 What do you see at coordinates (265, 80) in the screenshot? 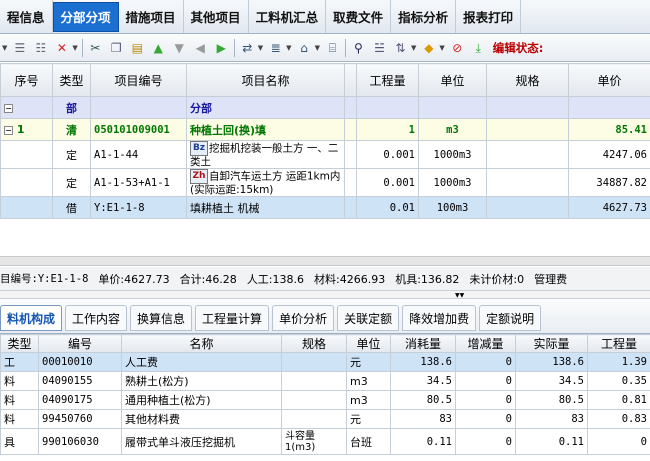
I see `col-header-name: 项目名称` at bounding box center [265, 80].